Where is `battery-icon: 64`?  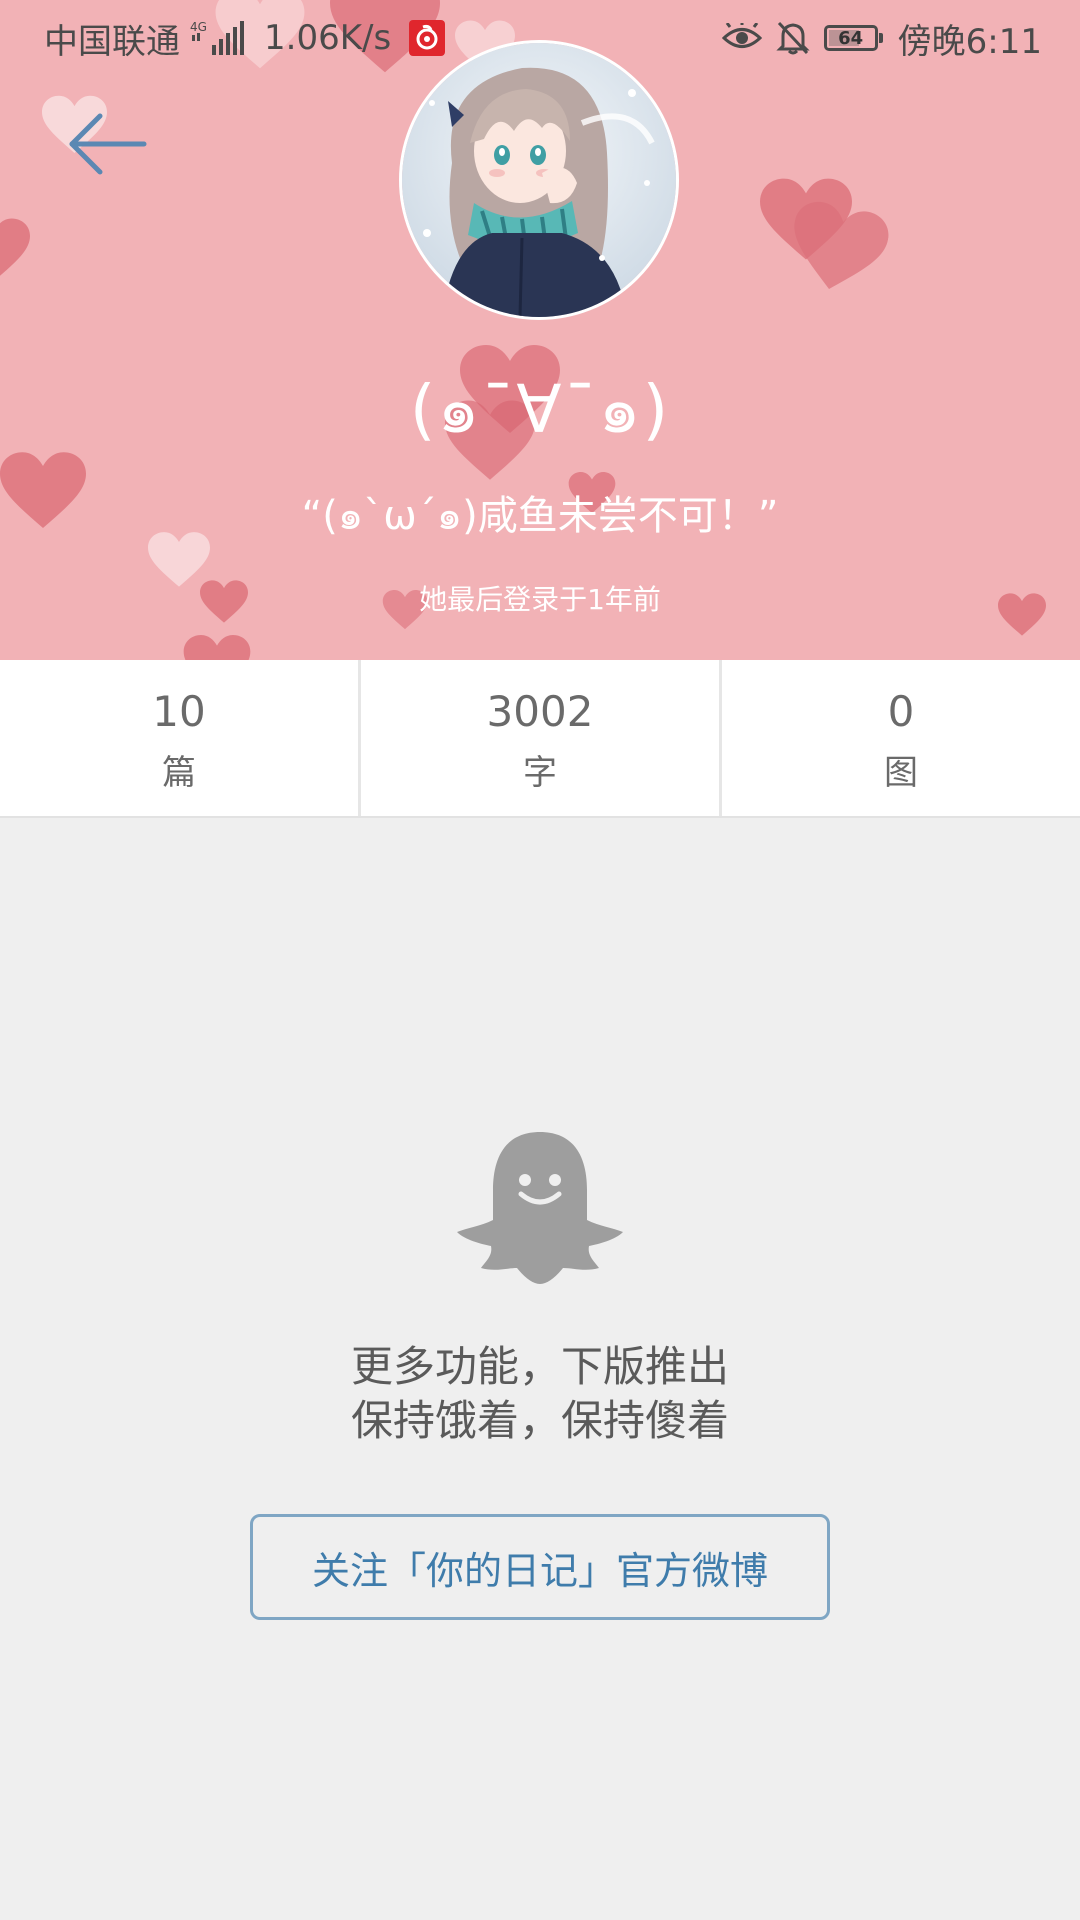
battery-icon: 64 is located at coordinates (853, 38).